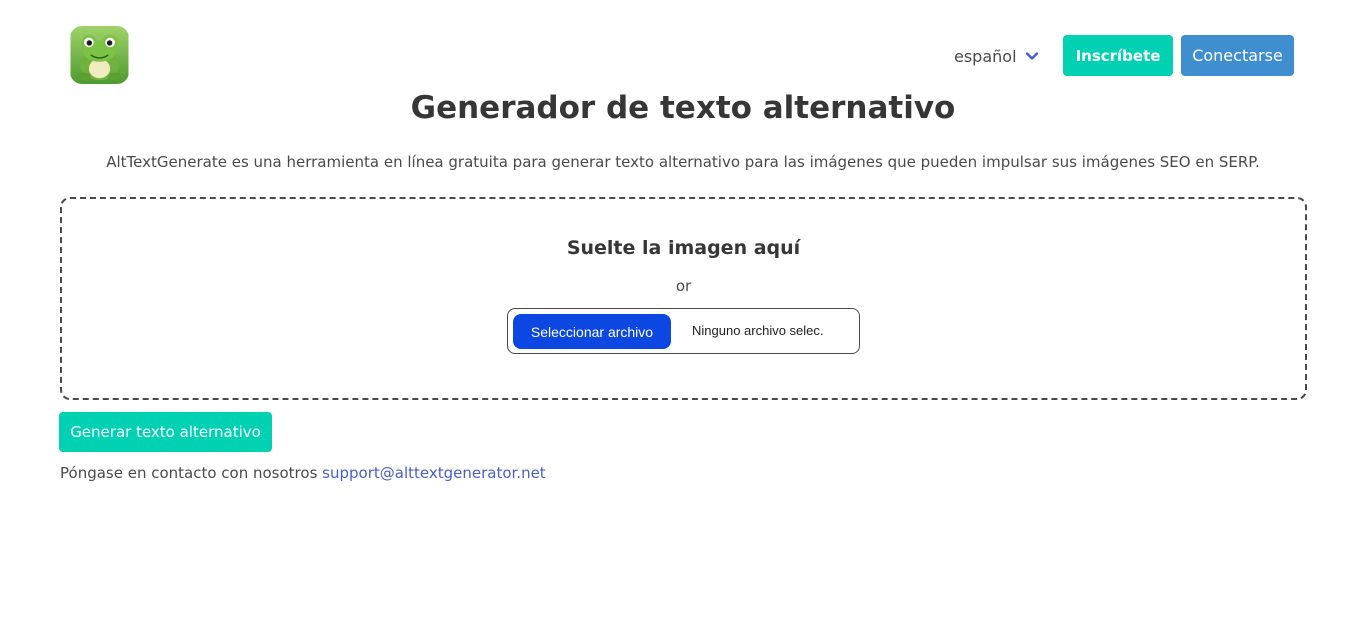 This screenshot has width=1366, height=636. What do you see at coordinates (758, 330) in the screenshot?
I see `file-status-text: Ninguno archivo selec.` at bounding box center [758, 330].